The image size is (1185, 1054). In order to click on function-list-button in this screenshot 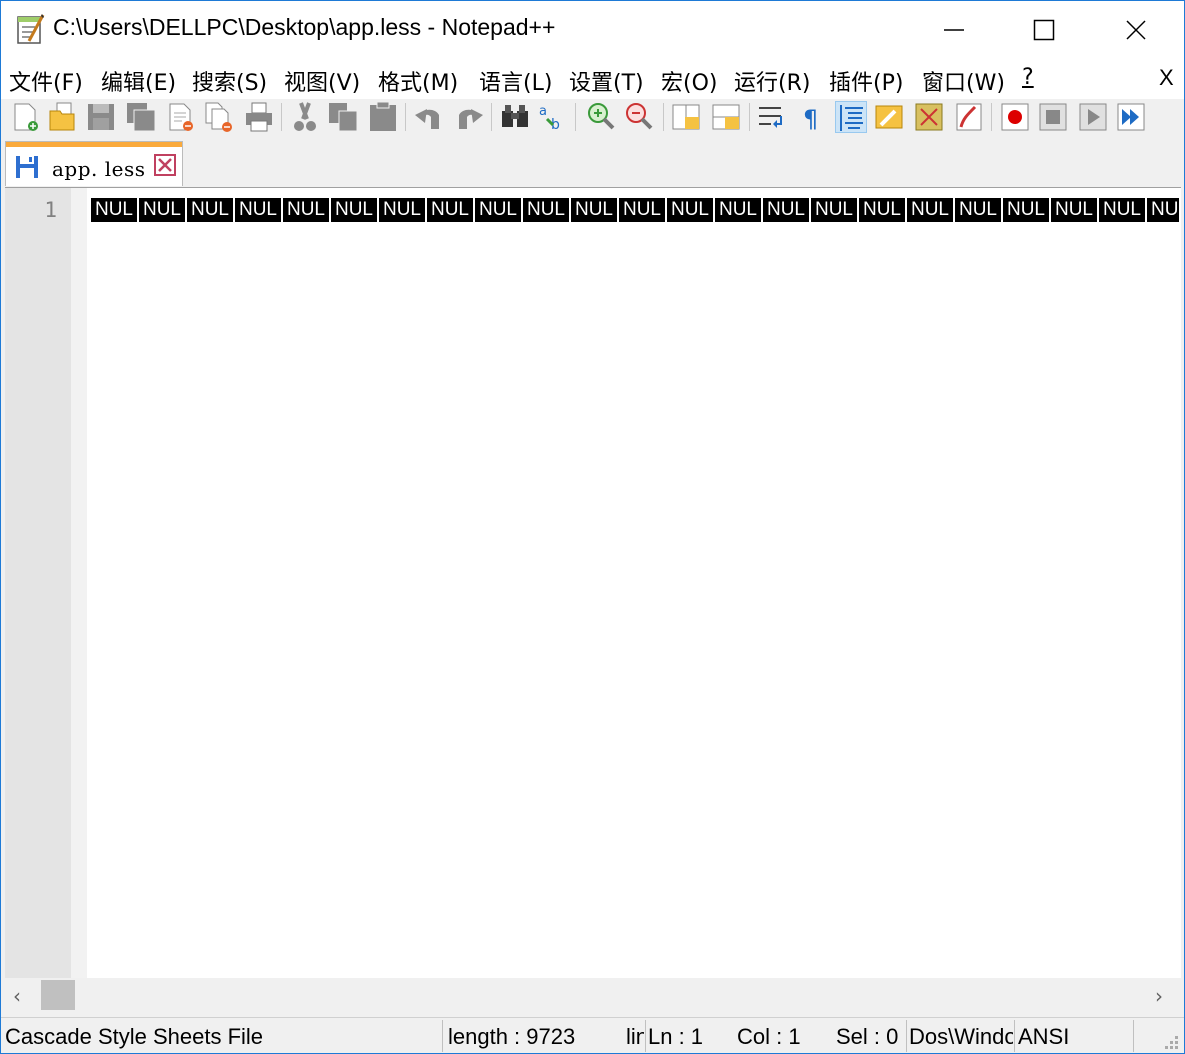, I will do `click(929, 117)`.